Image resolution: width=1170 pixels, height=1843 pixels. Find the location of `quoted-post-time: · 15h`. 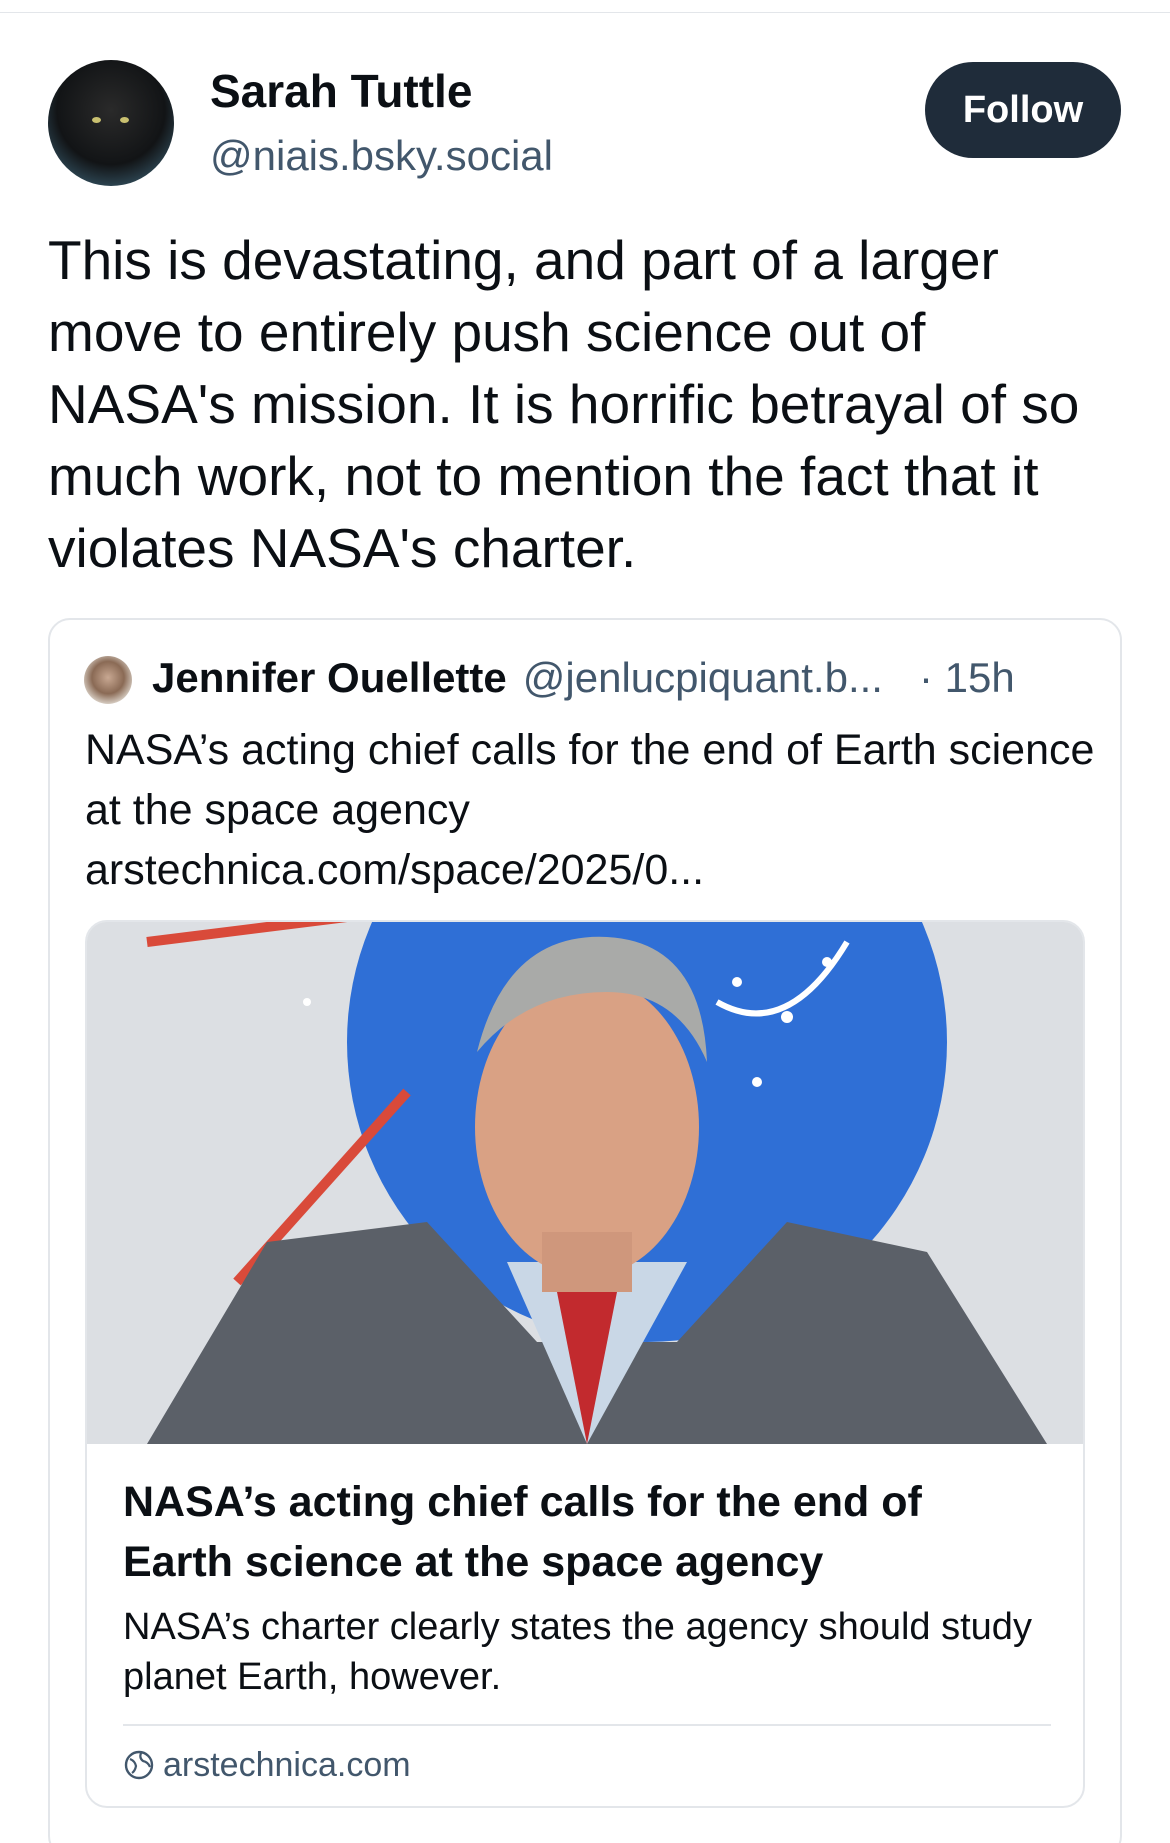

quoted-post-time: · 15h is located at coordinates (967, 678).